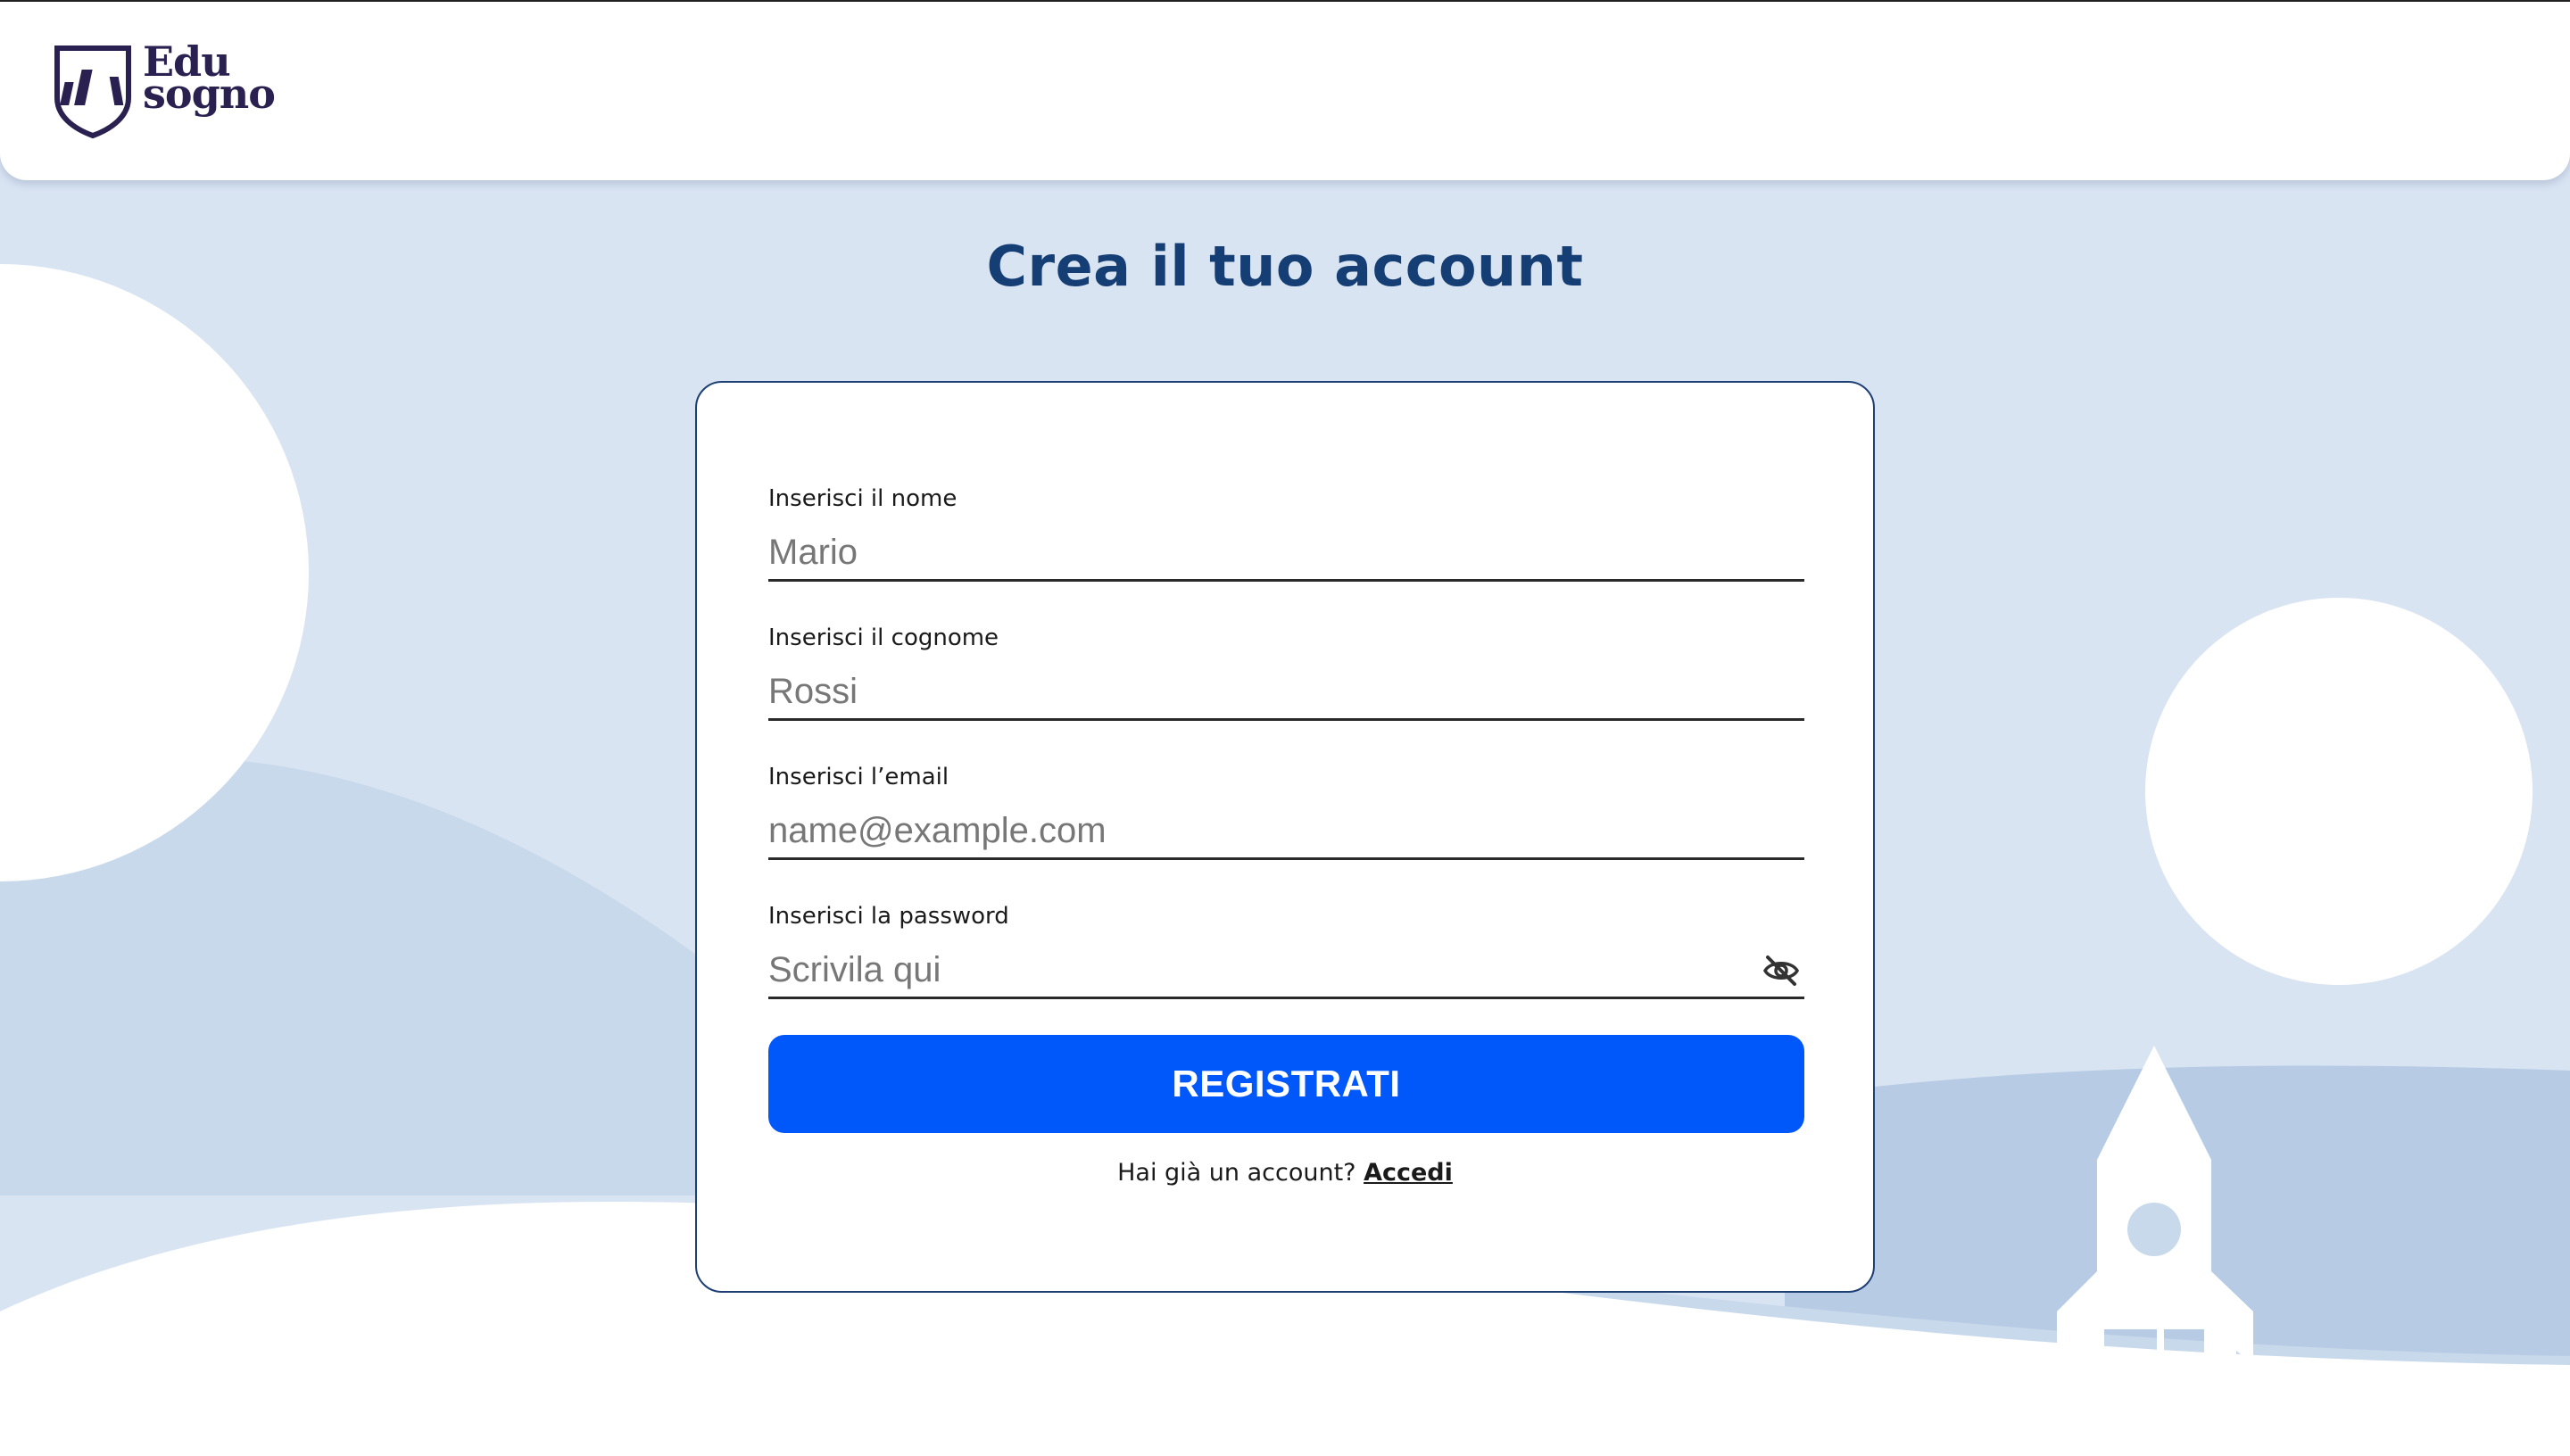  What do you see at coordinates (1285, 266) in the screenshot?
I see `page-title: Crea il tuo account` at bounding box center [1285, 266].